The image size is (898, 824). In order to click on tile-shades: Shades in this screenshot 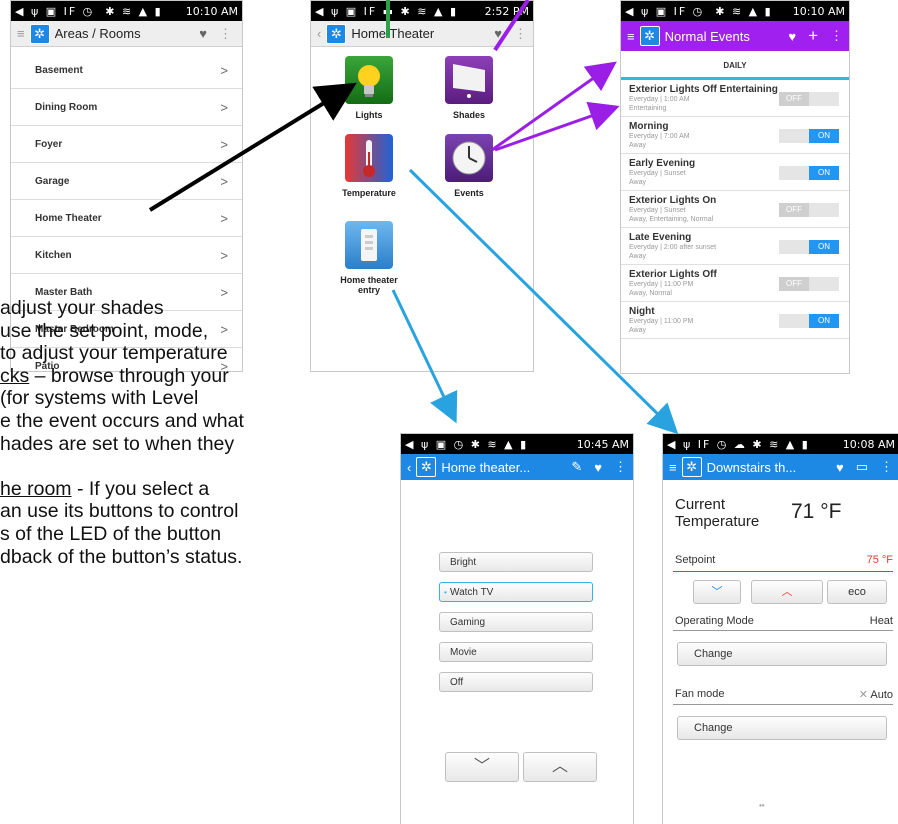, I will do `click(469, 88)`.